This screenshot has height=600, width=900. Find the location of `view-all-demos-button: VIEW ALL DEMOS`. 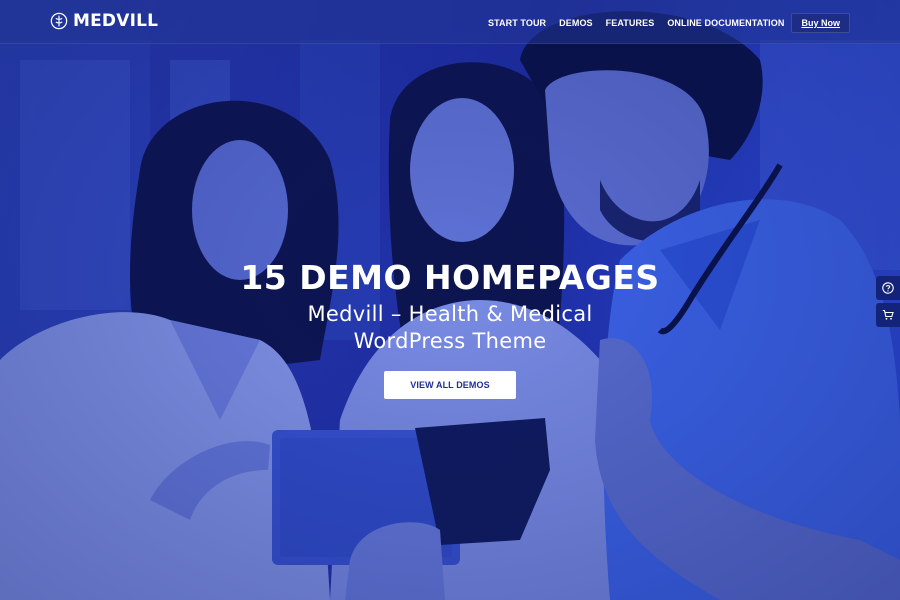

view-all-demos-button: VIEW ALL DEMOS is located at coordinates (450, 385).